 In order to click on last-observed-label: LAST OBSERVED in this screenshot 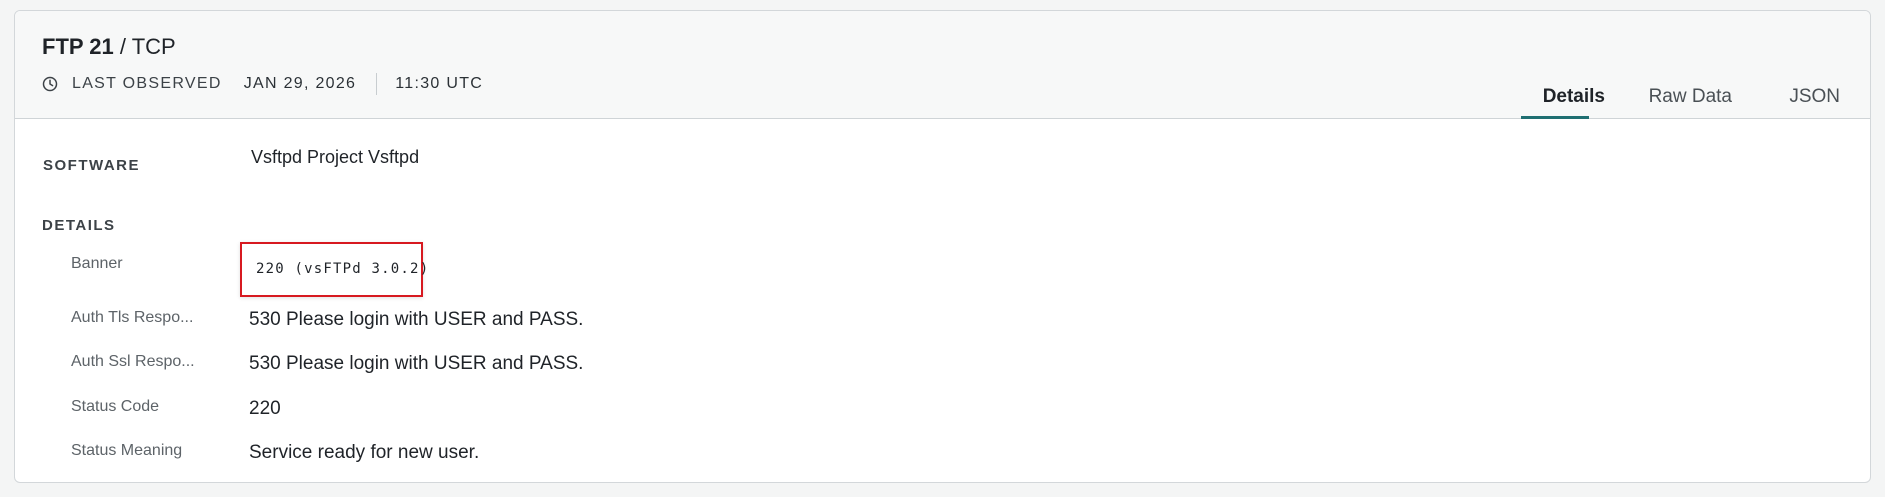, I will do `click(147, 83)`.